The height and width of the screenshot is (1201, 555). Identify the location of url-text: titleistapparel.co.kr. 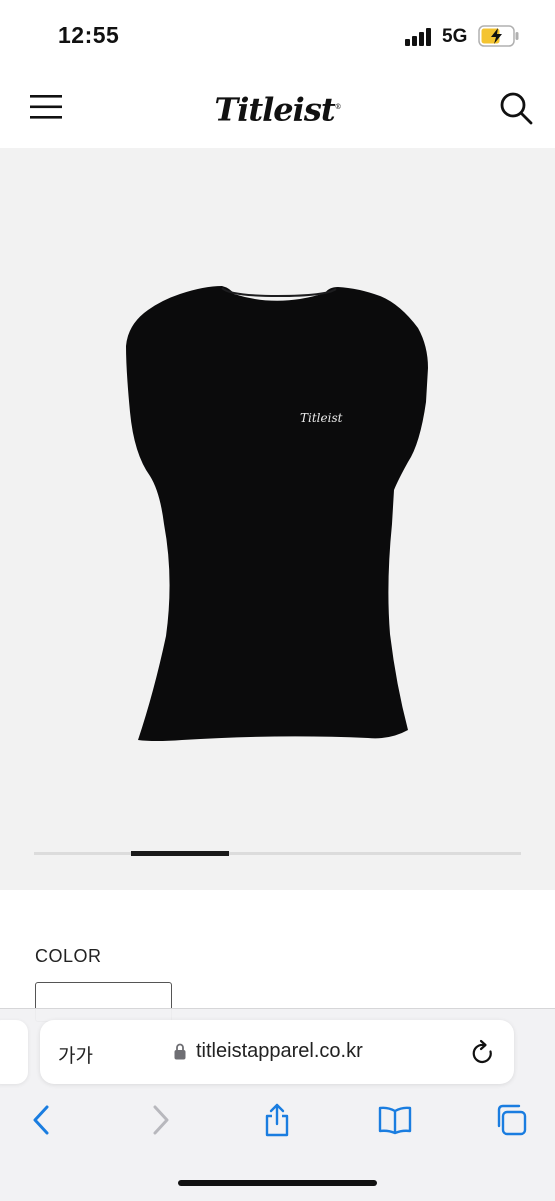
(279, 1051).